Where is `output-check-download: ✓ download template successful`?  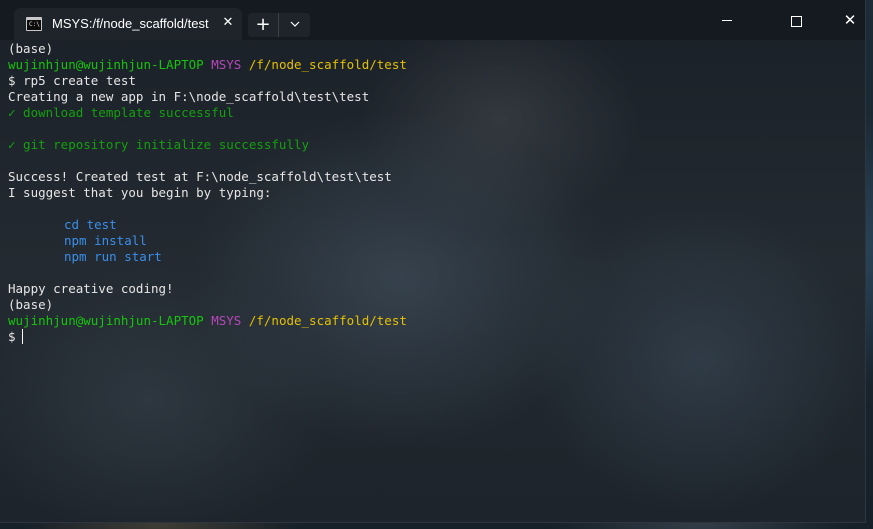
output-check-download: ✓ download template successful is located at coordinates (121, 112).